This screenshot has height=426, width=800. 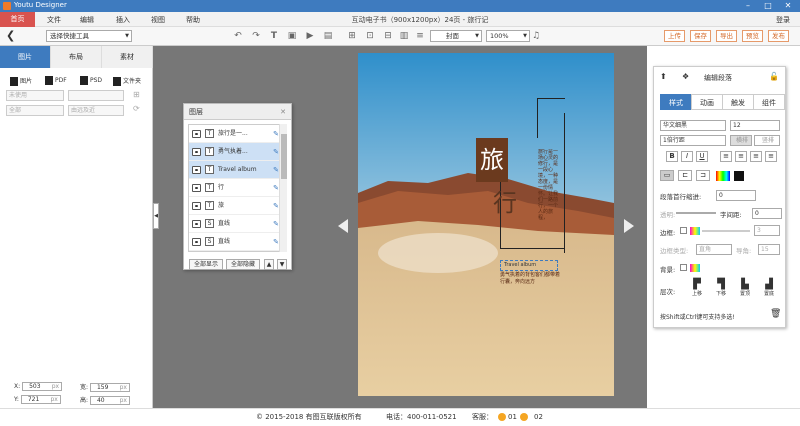 I want to click on collapse-panel-handle: ◀, so click(x=156, y=216).